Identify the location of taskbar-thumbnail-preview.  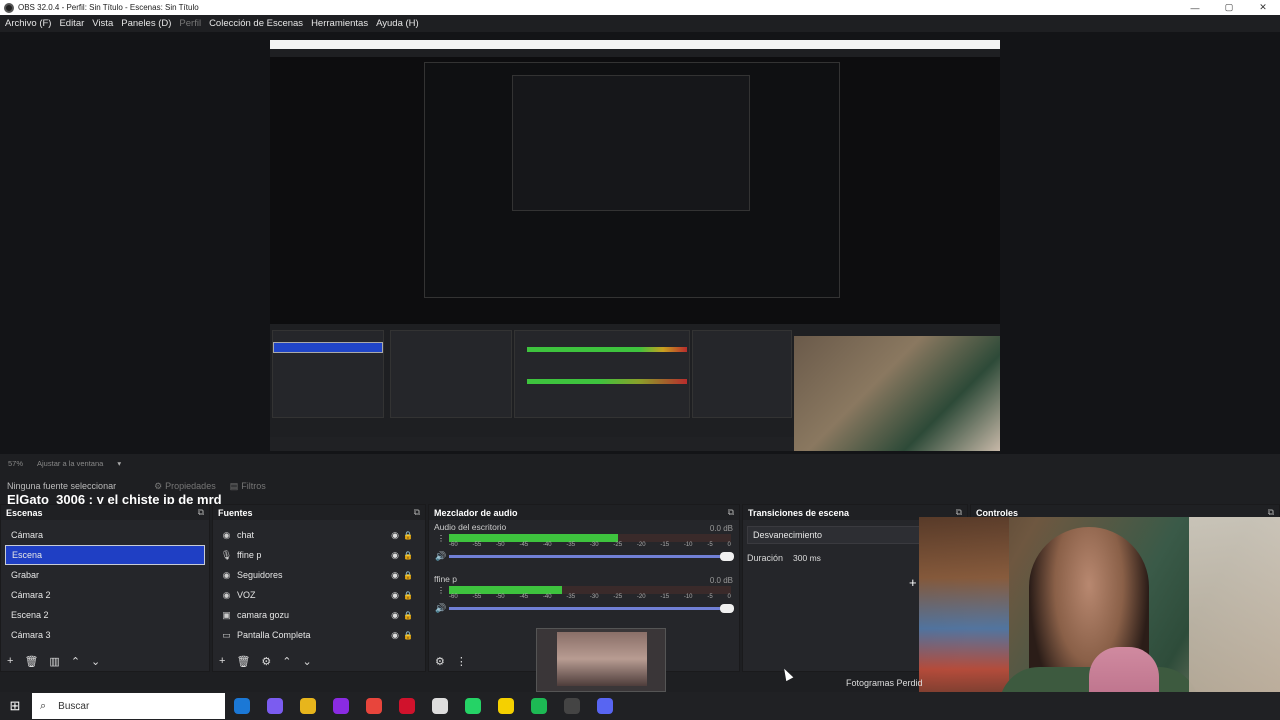
(601, 660).